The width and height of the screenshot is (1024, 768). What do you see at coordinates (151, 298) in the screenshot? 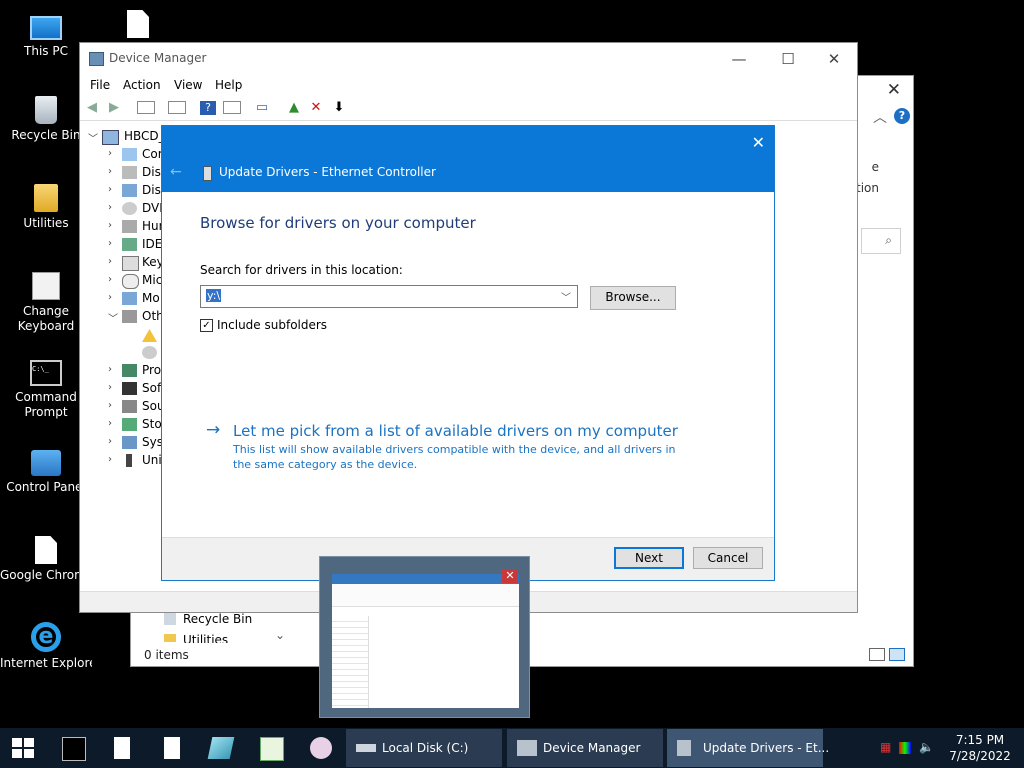
I see `tree-label: Mo` at bounding box center [151, 298].